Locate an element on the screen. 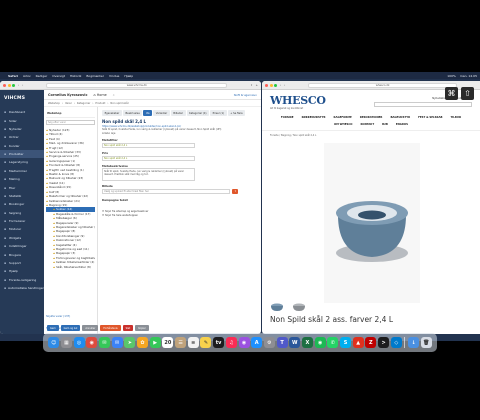 The height and width of the screenshot is (420, 480). sidebar-item: ▪ Sider is located at coordinates (22, 120).